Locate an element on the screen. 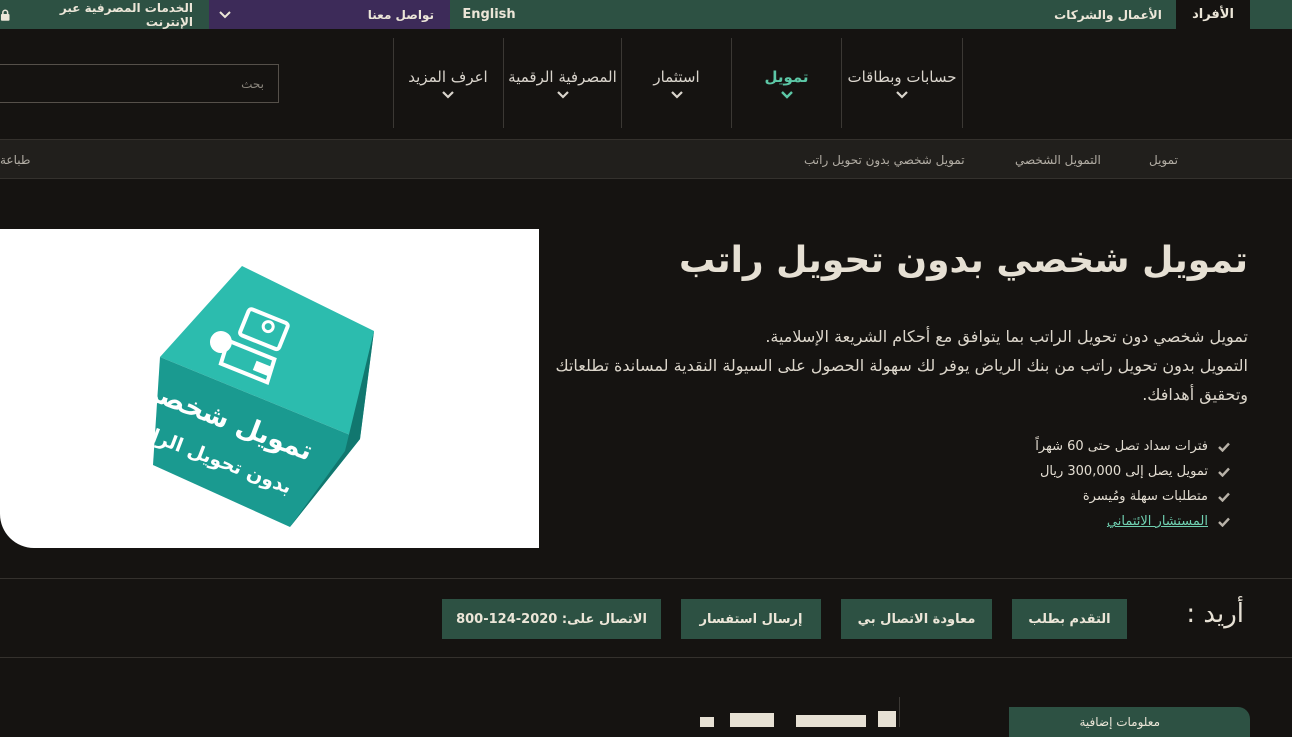 The image size is (1292, 737). nav-item-financing: تمويل is located at coordinates (786, 83).